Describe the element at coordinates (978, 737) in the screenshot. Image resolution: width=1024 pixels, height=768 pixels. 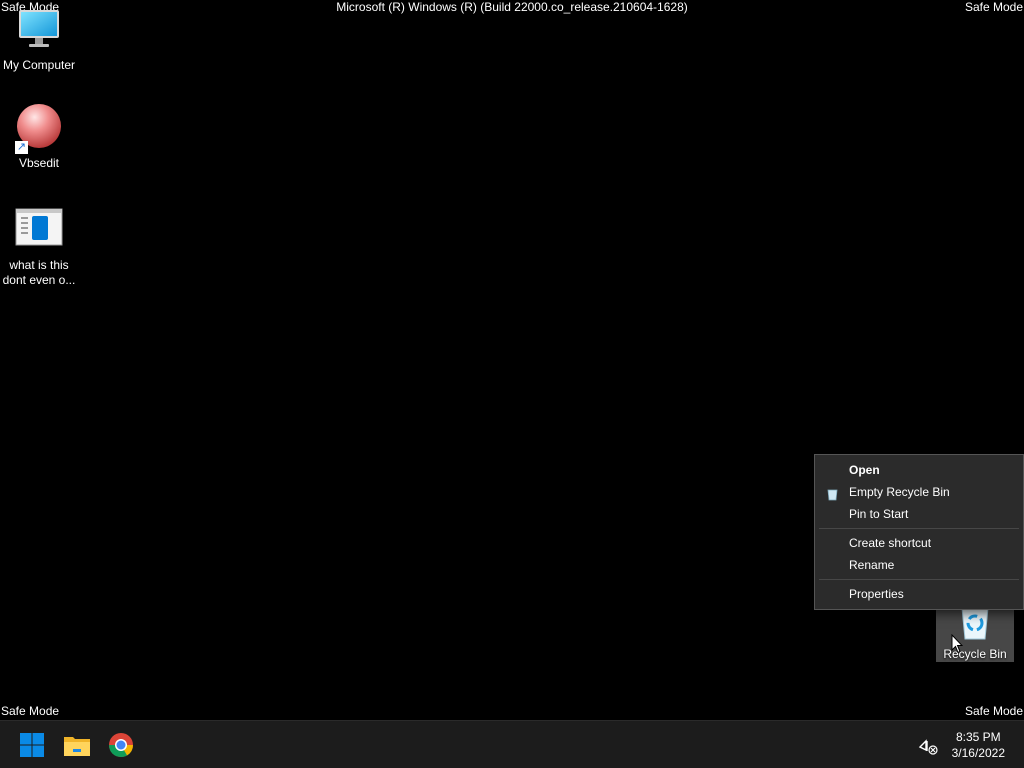
I see `clock-time: 8:35 PM` at that location.